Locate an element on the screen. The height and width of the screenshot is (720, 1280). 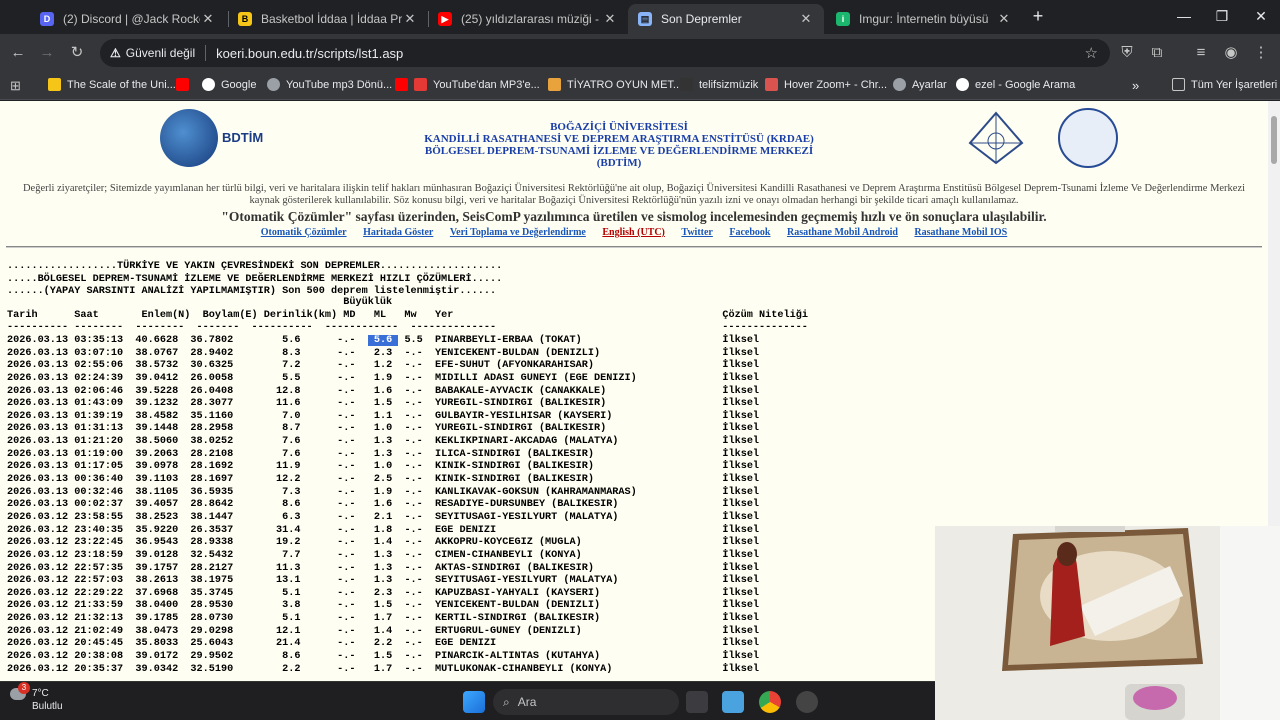
profile-avatar: ◉ is located at coordinates (1231, 53).